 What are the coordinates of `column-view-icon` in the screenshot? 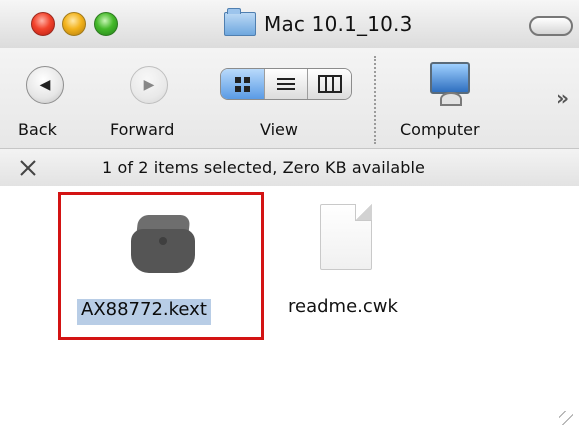 It's located at (329, 84).